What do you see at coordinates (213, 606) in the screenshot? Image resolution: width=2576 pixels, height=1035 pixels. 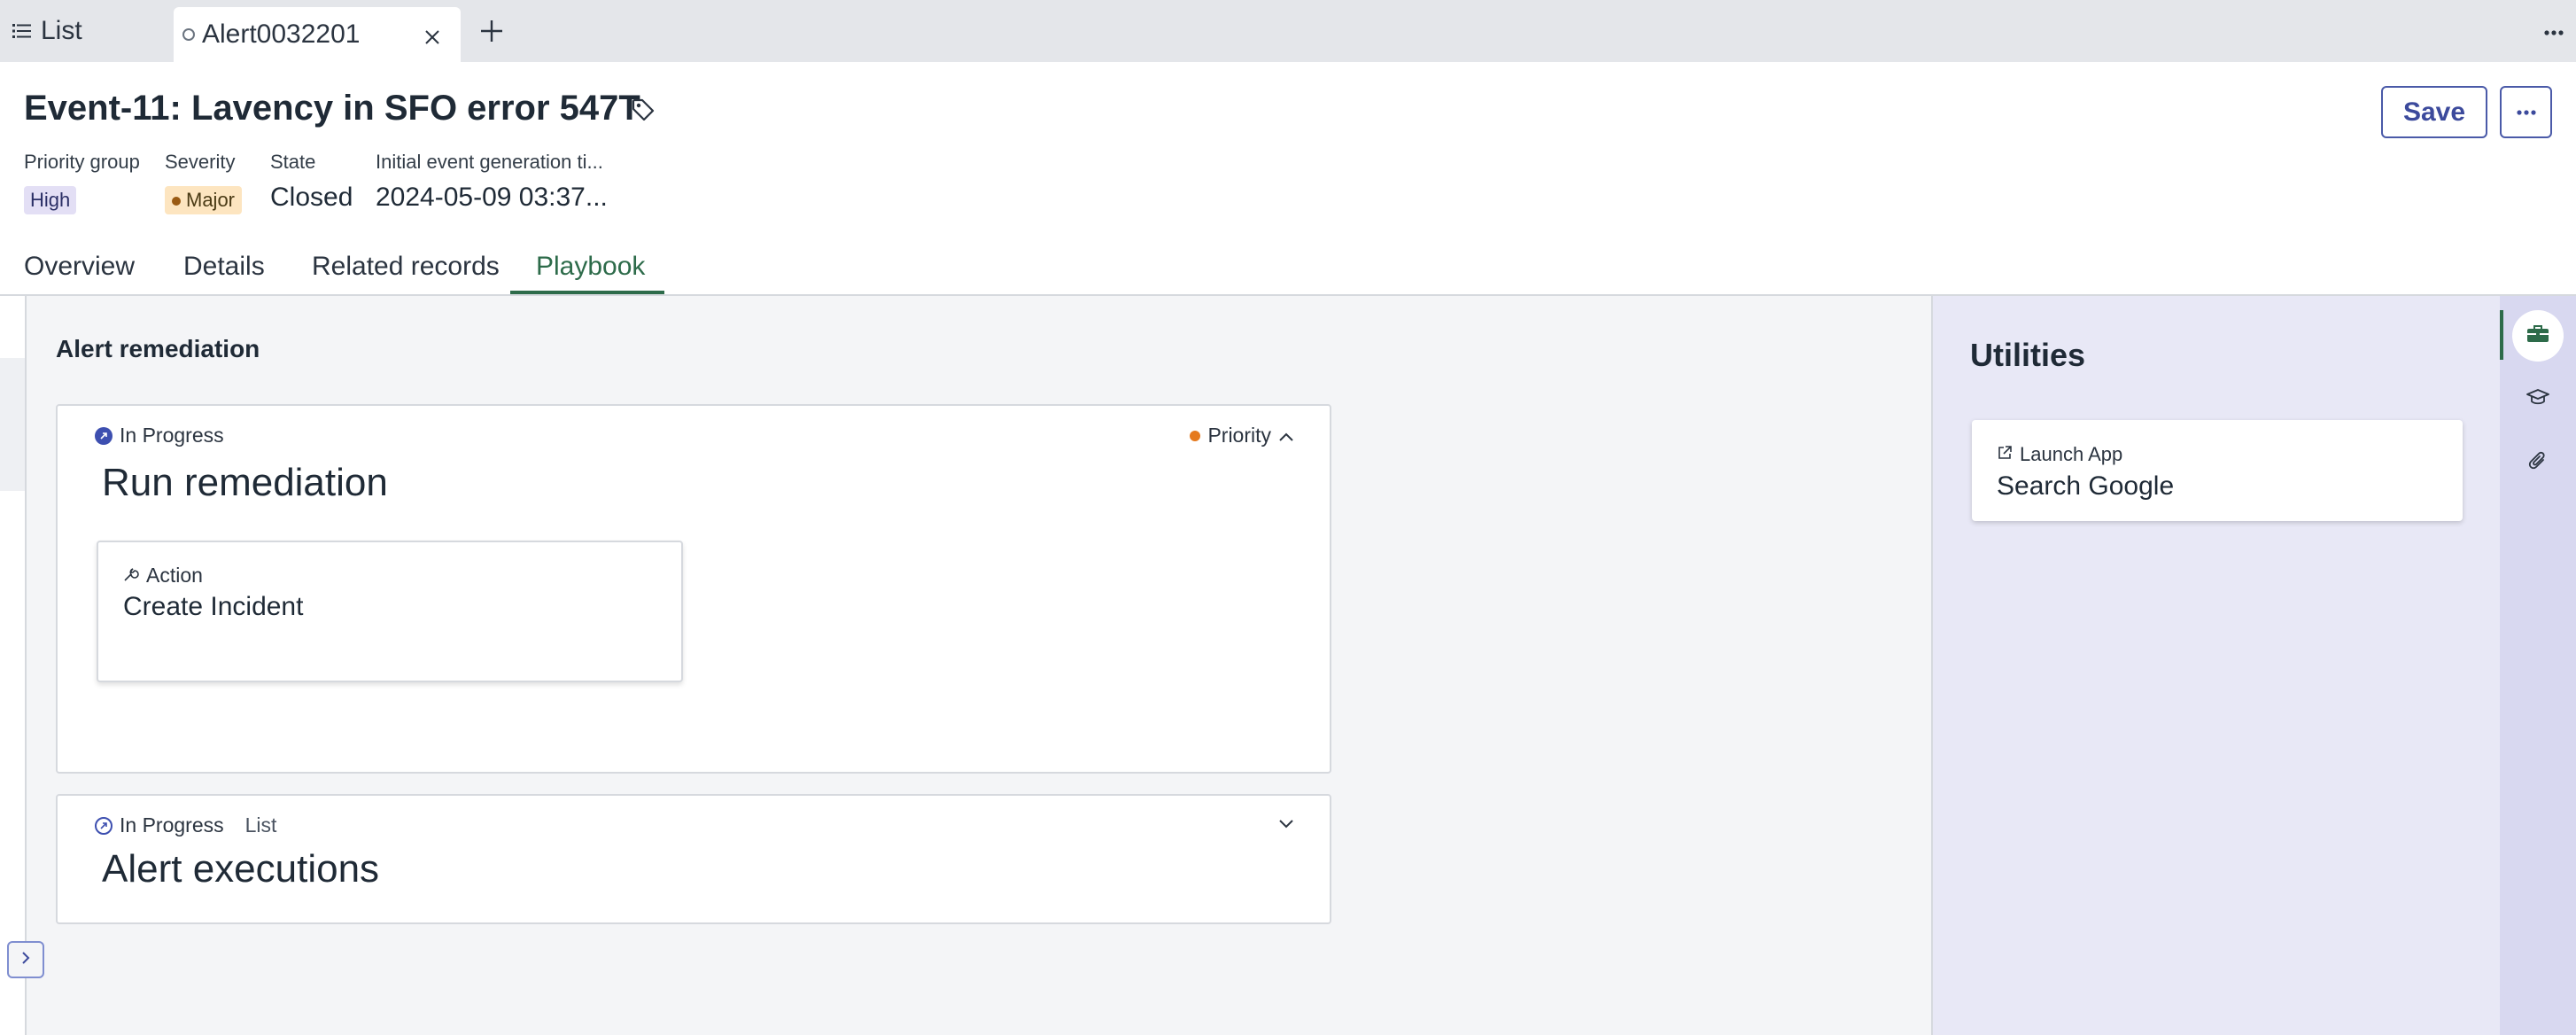 I see `action-name: Create Incident` at bounding box center [213, 606].